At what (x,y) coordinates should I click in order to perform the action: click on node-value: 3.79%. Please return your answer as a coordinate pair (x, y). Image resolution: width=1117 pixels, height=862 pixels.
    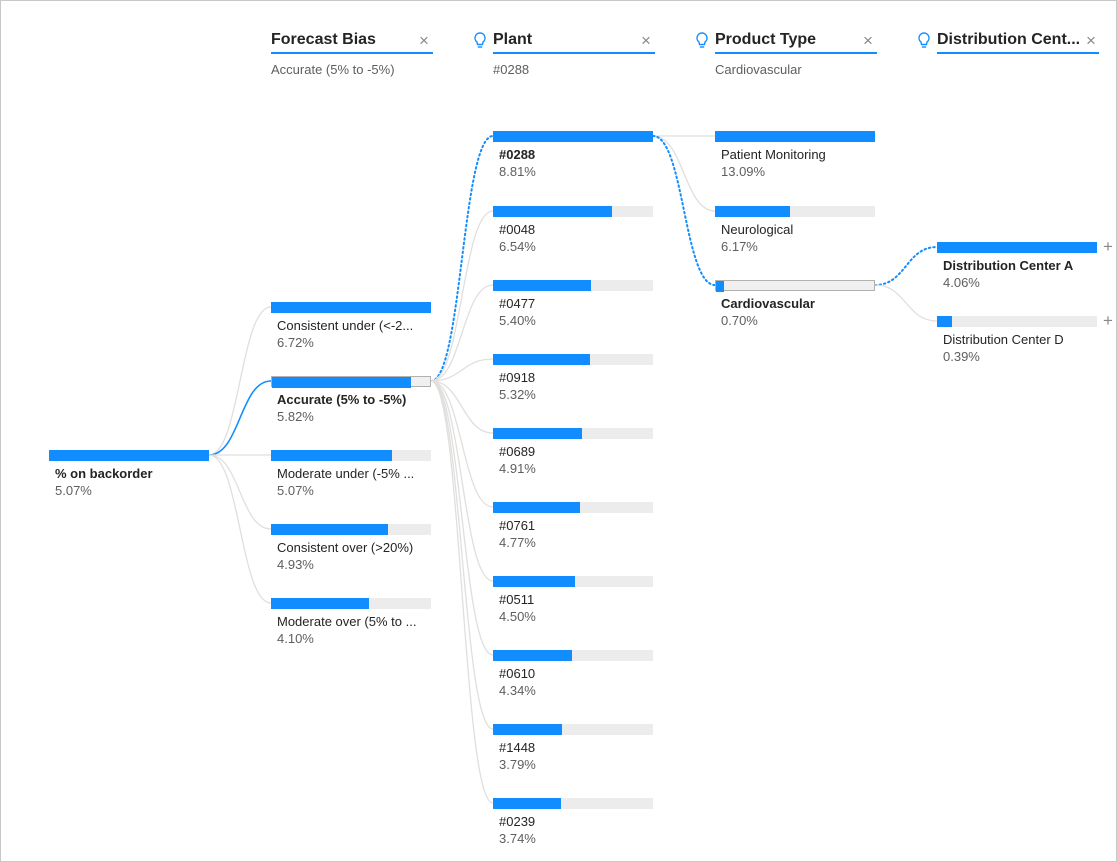
    Looking at the image, I should click on (517, 764).